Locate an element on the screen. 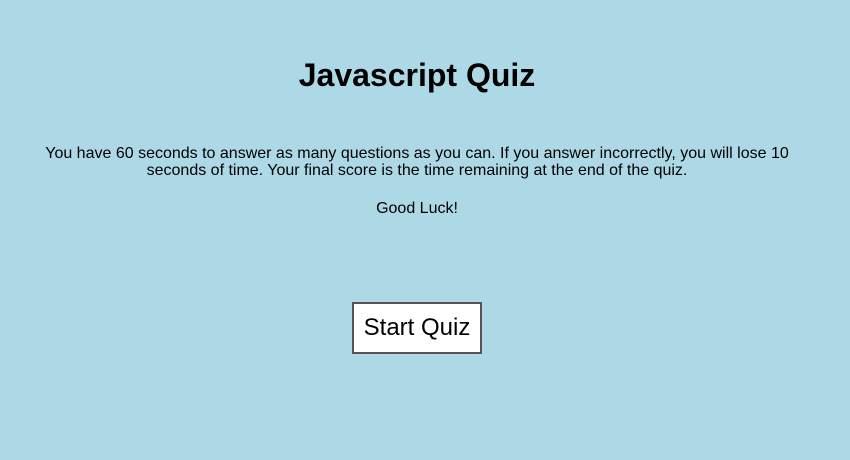 This screenshot has width=850, height=460. start-quiz-button: Start Quiz is located at coordinates (417, 328).